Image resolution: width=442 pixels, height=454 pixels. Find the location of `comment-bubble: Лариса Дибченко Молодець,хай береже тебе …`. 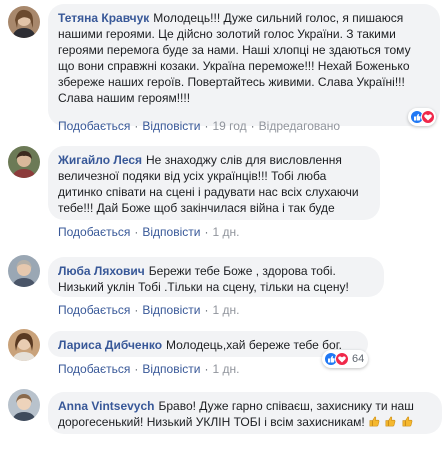

comment-bubble: Лариса Дибченко Молодець,хай береже тебе … is located at coordinates (208, 344).